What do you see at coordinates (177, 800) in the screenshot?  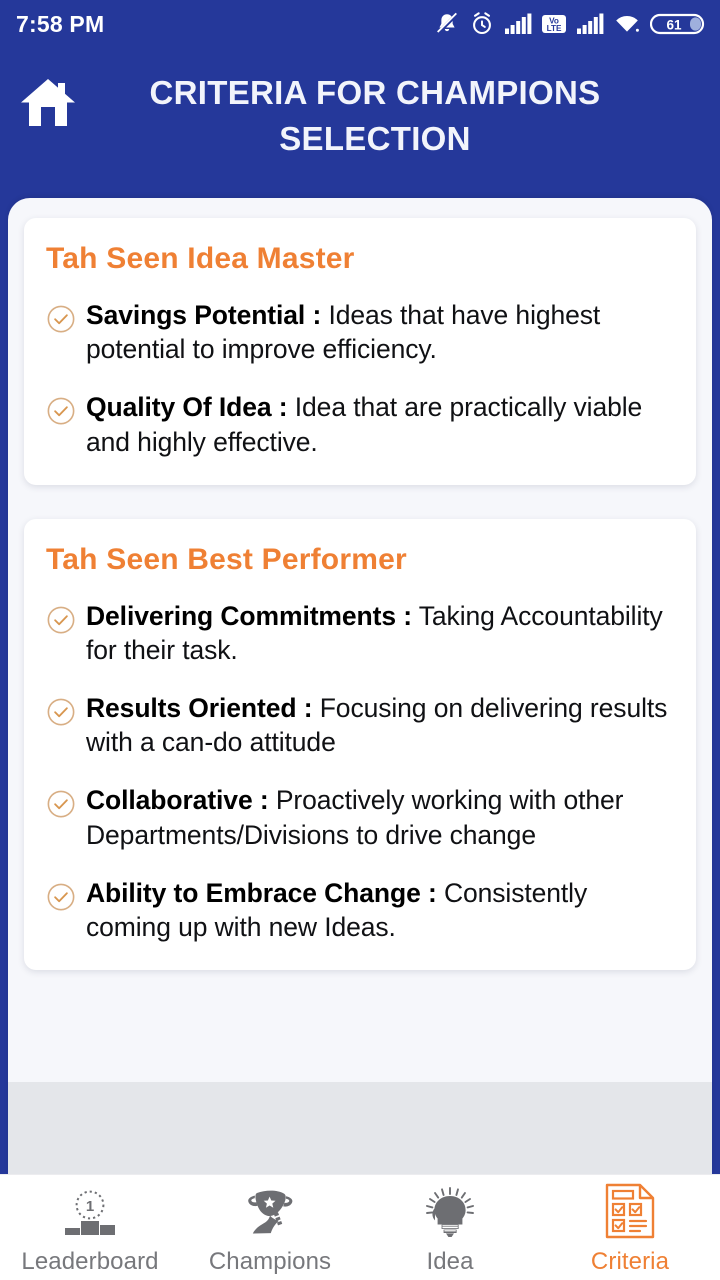 I see `criteria-term: Collaborative :` at bounding box center [177, 800].